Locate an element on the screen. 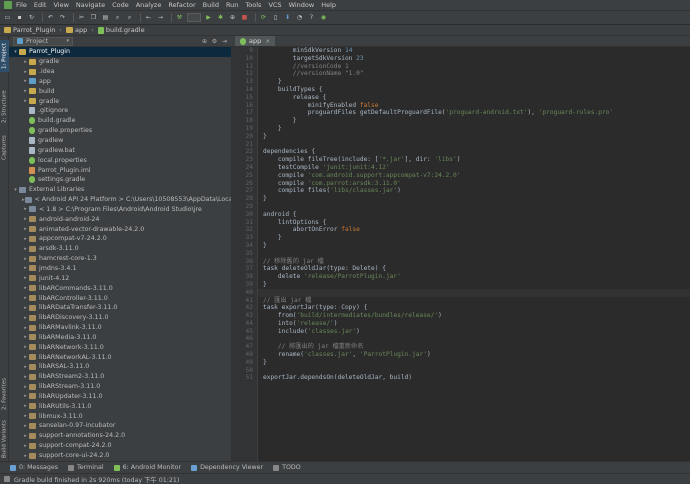  tree-item: ▸ support-compat-24.2.0 is located at coordinates (120, 446).